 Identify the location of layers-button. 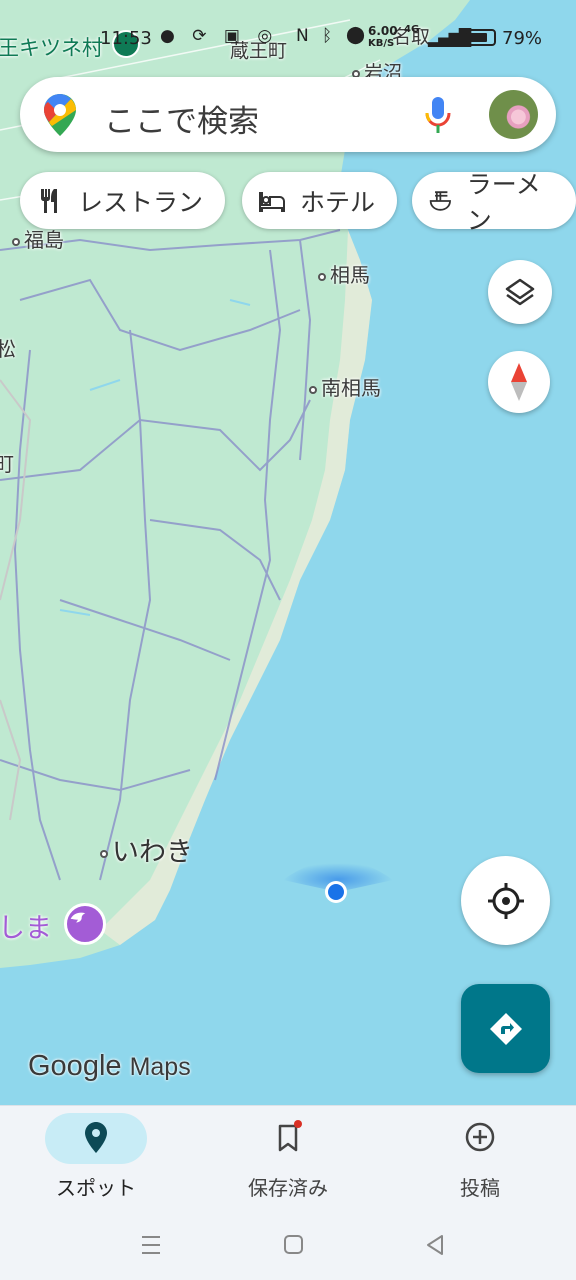
(520, 292).